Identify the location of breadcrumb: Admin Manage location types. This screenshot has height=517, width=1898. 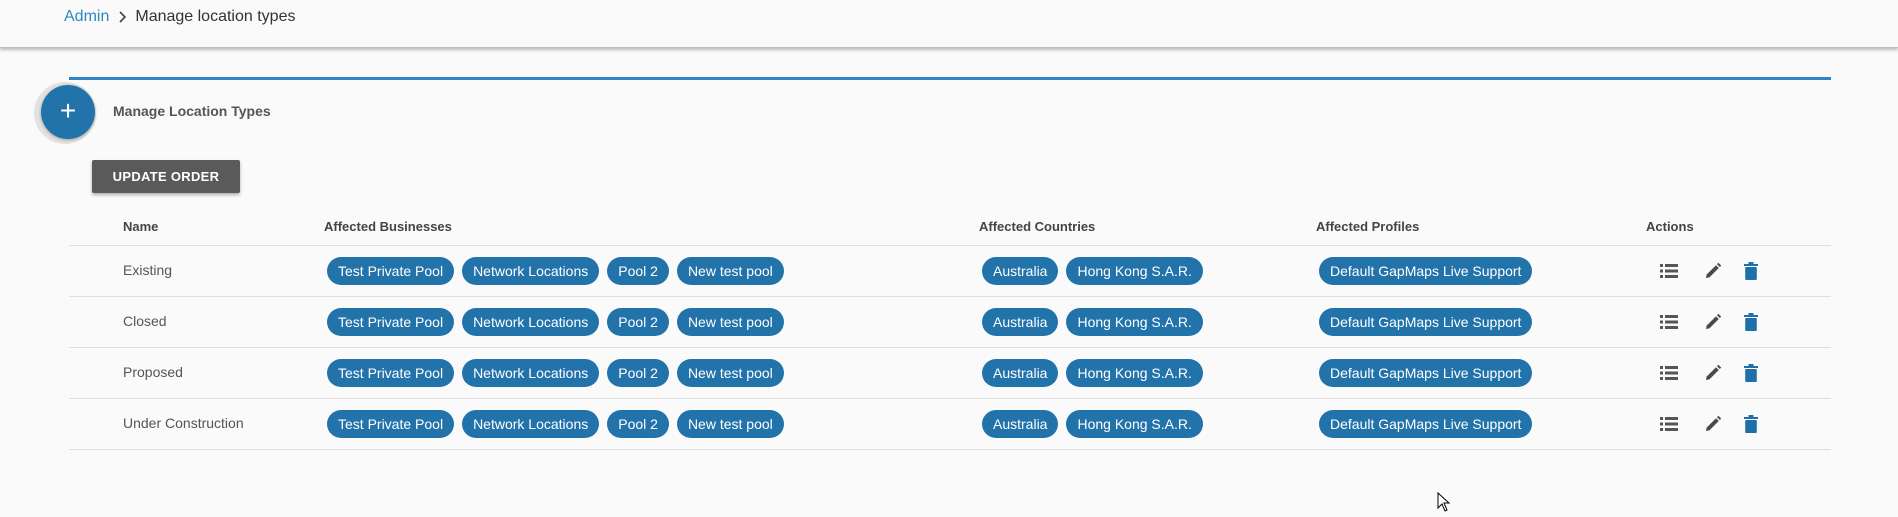
(179, 17).